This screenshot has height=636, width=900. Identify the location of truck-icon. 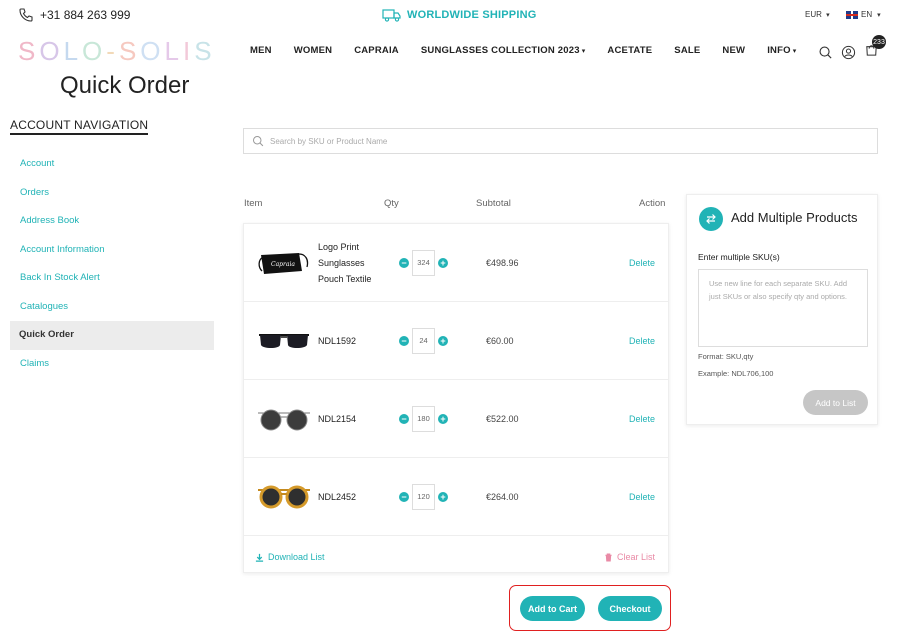
(391, 15).